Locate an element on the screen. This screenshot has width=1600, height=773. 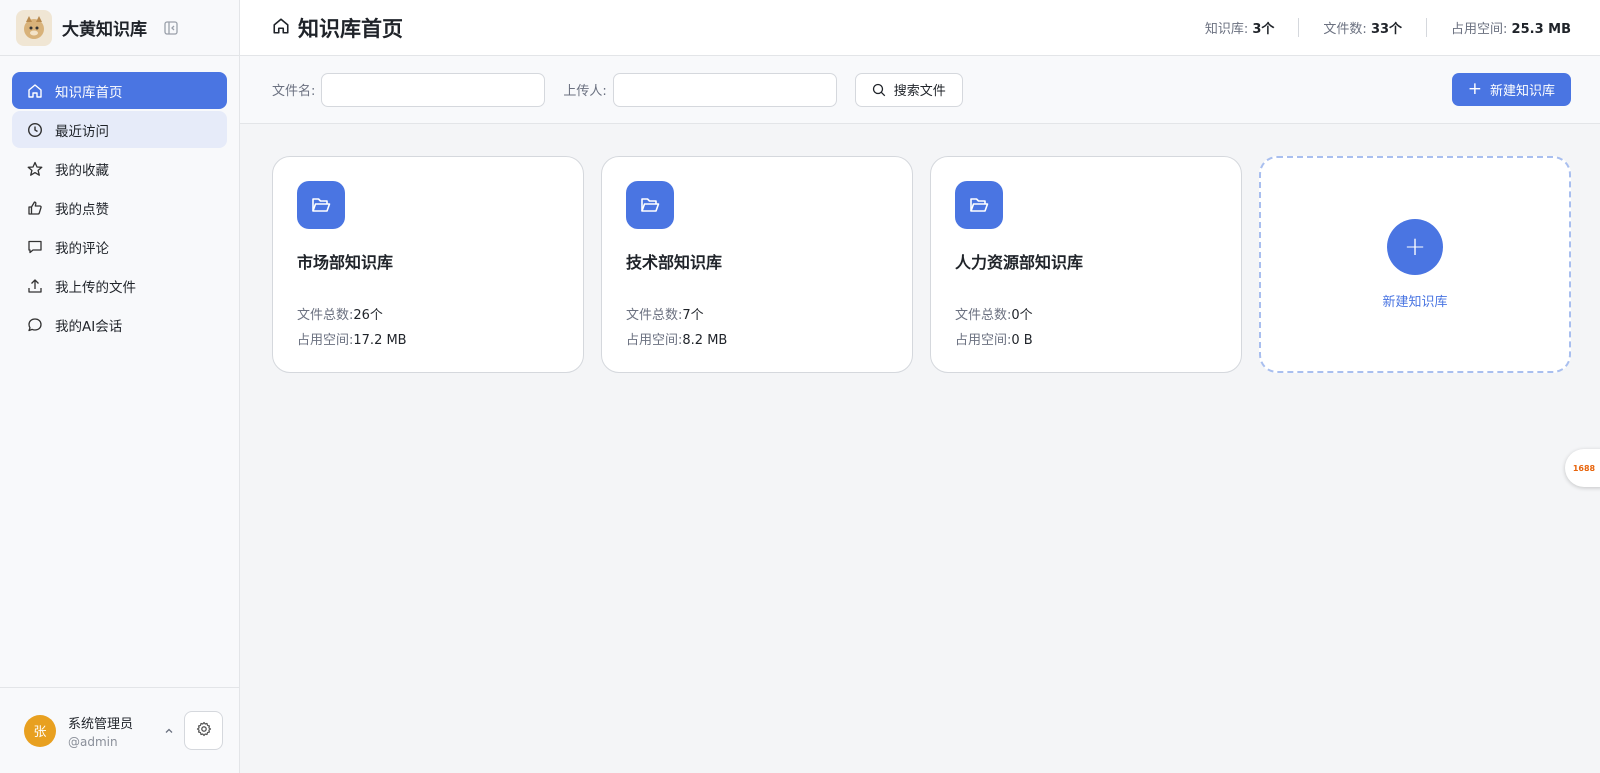
1688-widget-text: 1688 is located at coordinates (1584, 468).